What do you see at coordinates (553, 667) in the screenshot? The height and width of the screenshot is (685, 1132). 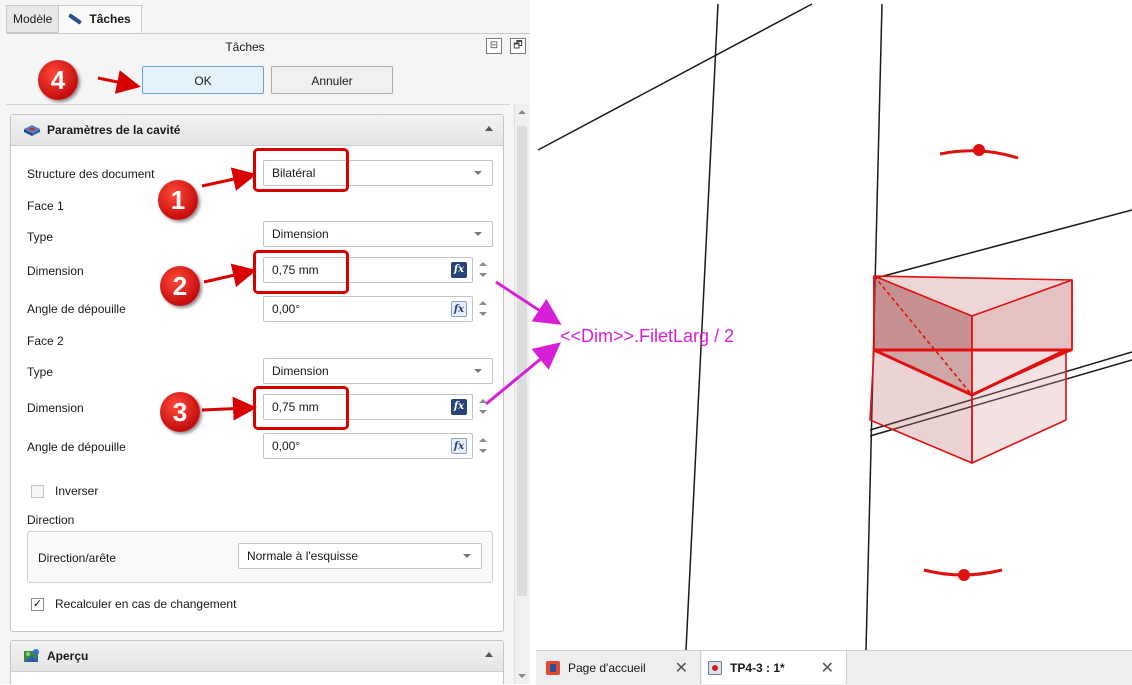 I see `freecad-icon` at bounding box center [553, 667].